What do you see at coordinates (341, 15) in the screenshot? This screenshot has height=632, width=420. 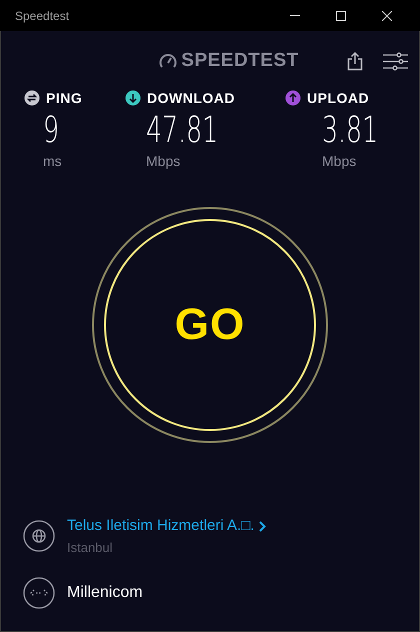 I see `maximize-icon` at bounding box center [341, 15].